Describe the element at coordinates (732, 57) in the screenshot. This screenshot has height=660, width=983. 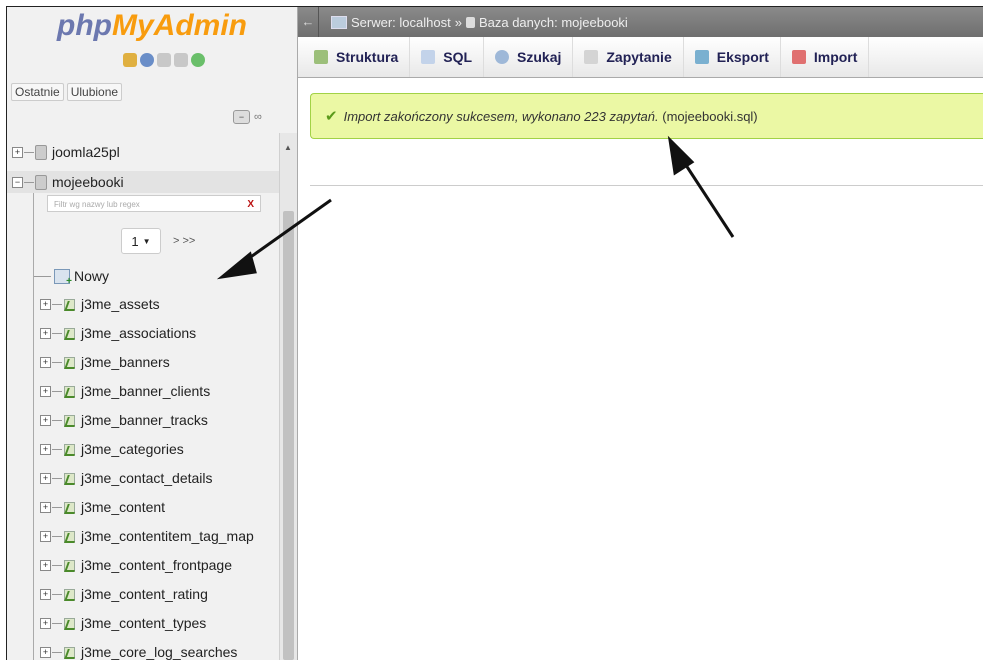
I see `tab-export: Eksport` at that location.